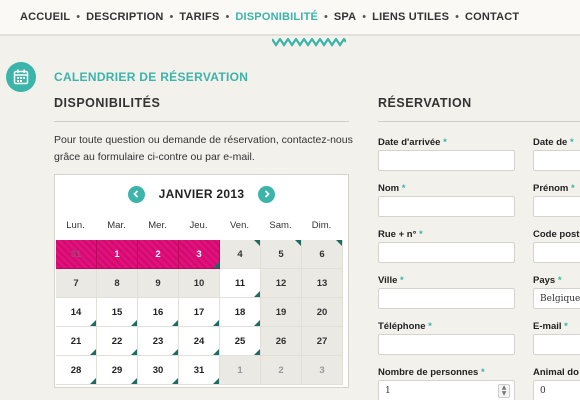 The height and width of the screenshot is (400, 580). What do you see at coordinates (388, 390) in the screenshot?
I see `form-input-value: 1` at bounding box center [388, 390].